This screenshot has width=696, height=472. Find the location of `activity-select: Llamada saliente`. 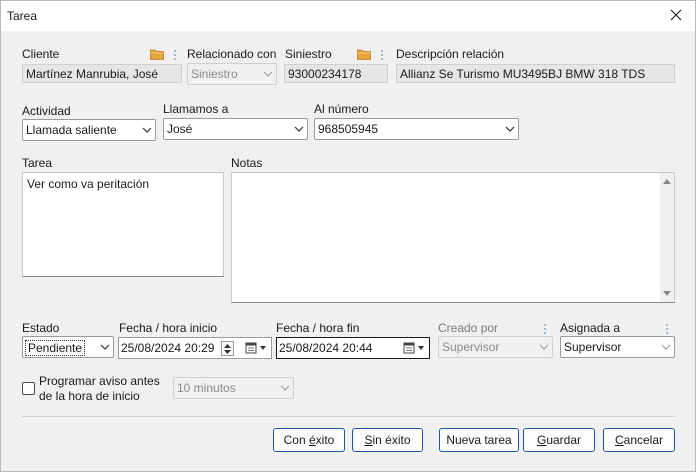

activity-select: Llamada saliente is located at coordinates (89, 130).